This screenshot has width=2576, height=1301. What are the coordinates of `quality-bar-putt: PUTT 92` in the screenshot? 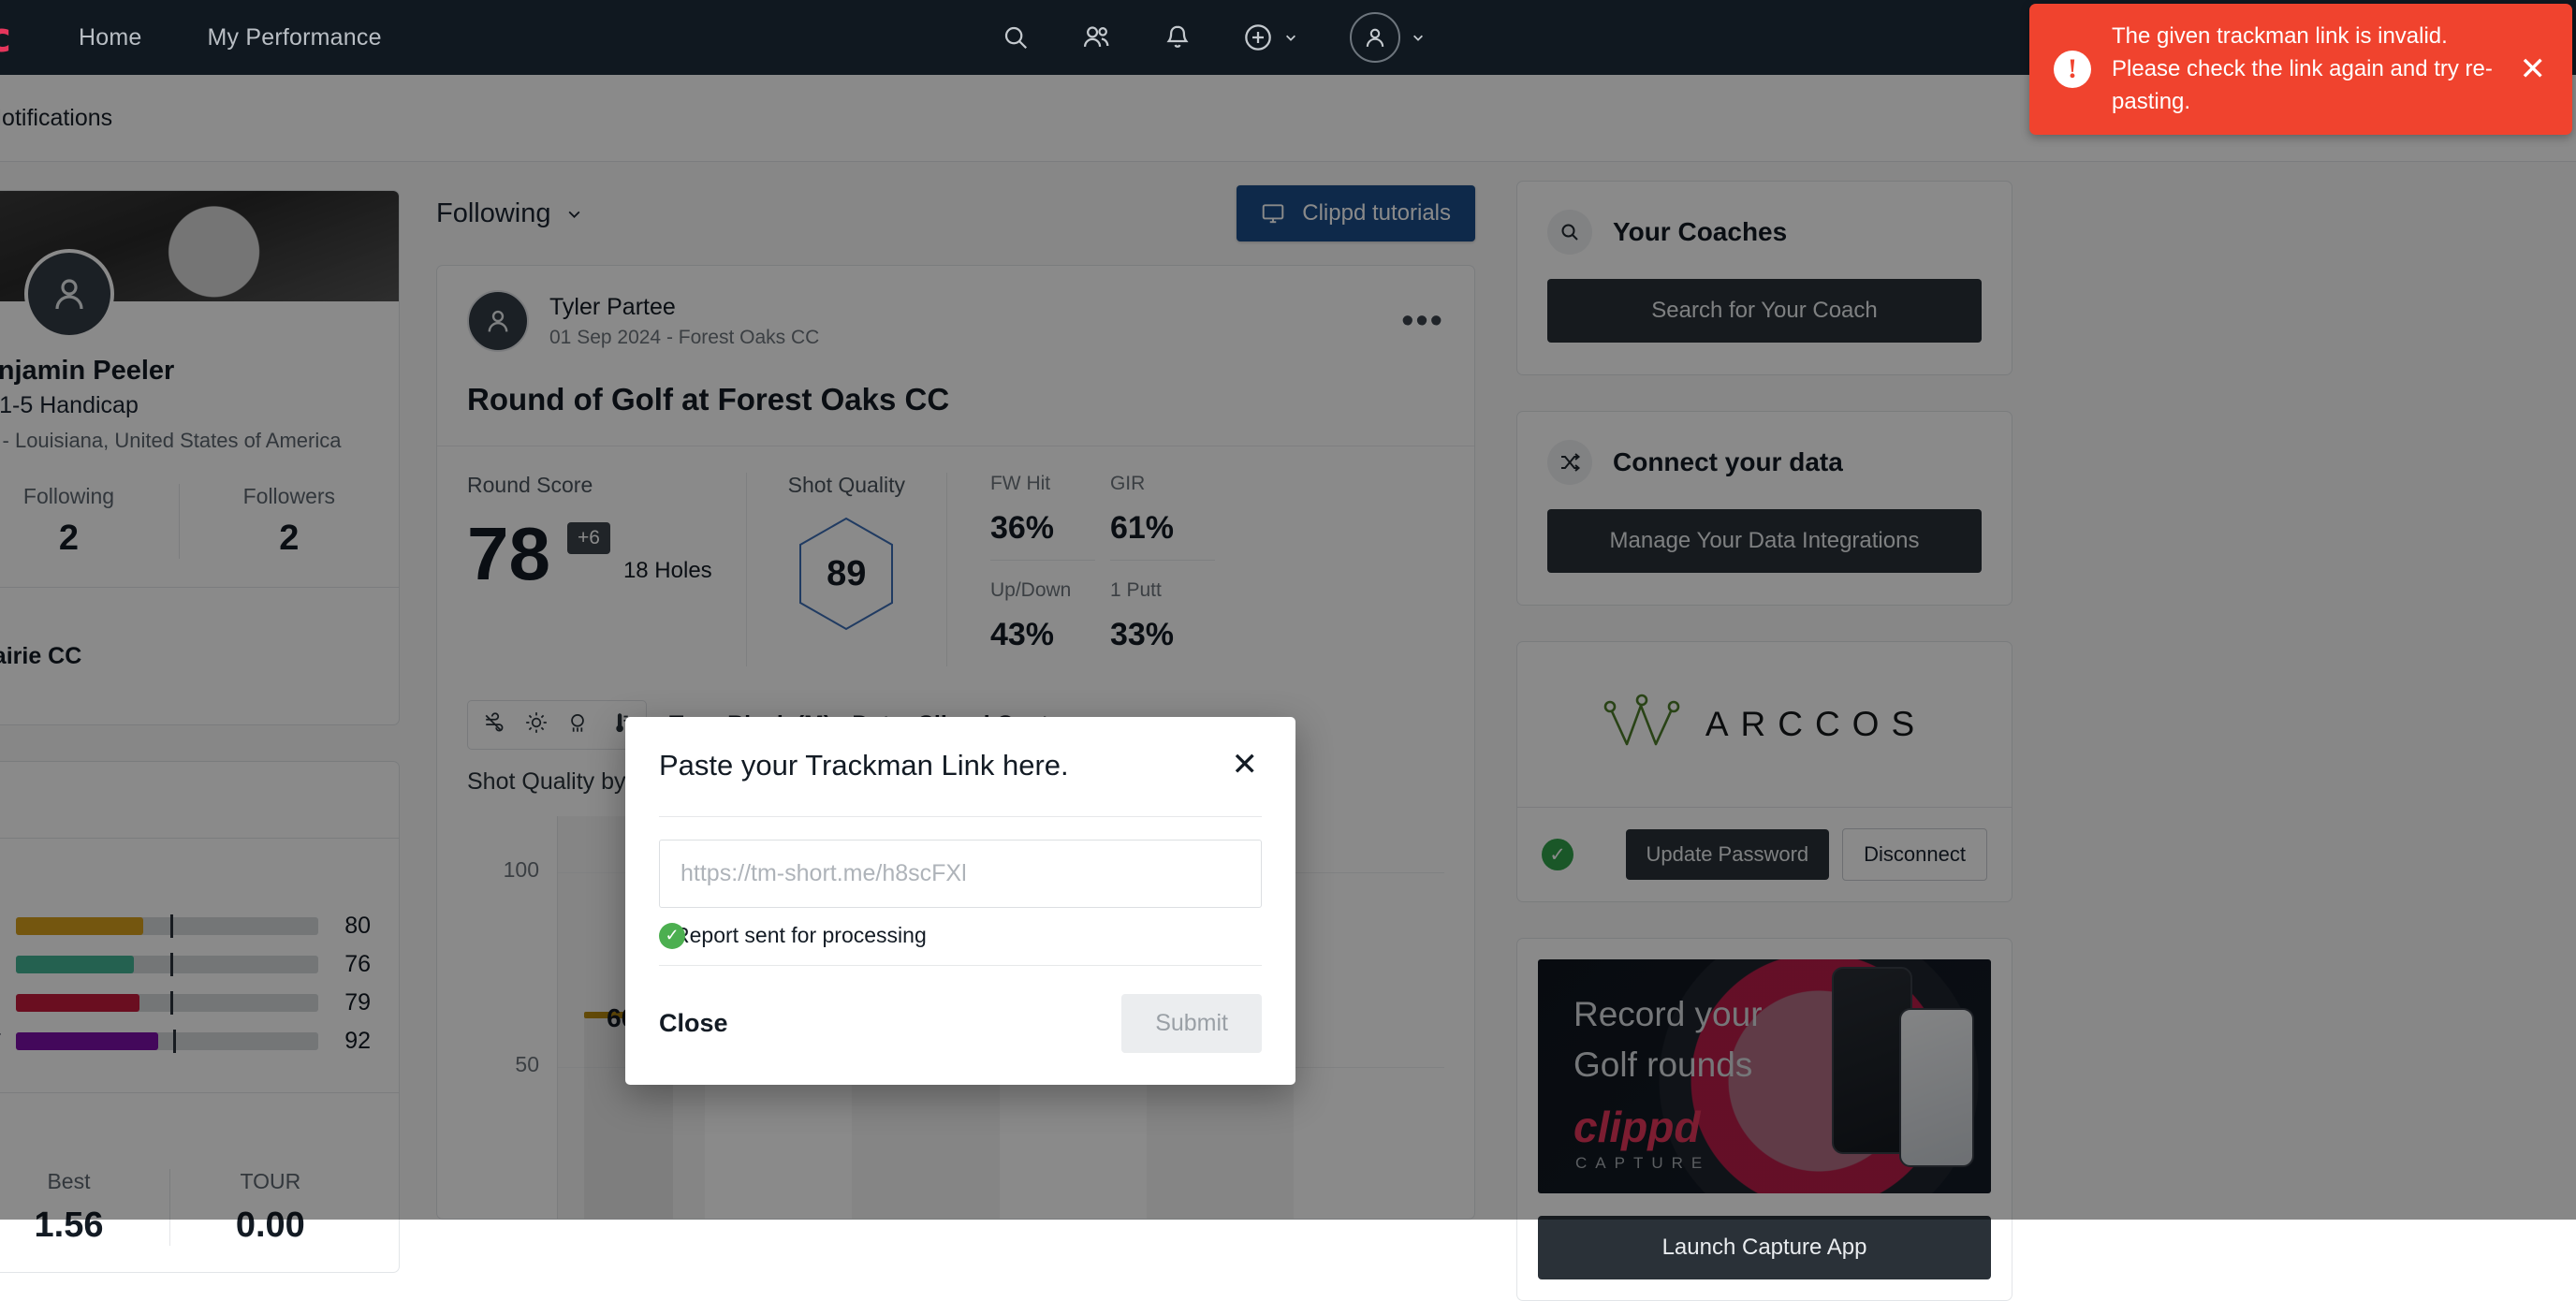 It's located at (185, 1042).